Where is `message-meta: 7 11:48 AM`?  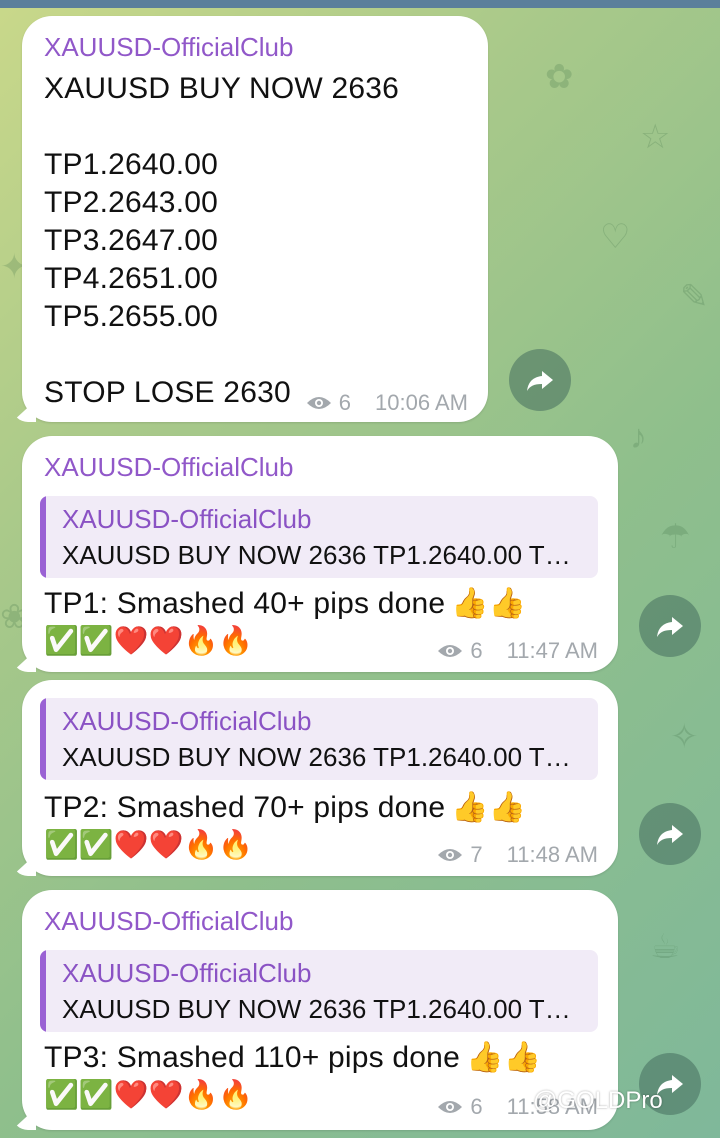 message-meta: 7 11:48 AM is located at coordinates (517, 855).